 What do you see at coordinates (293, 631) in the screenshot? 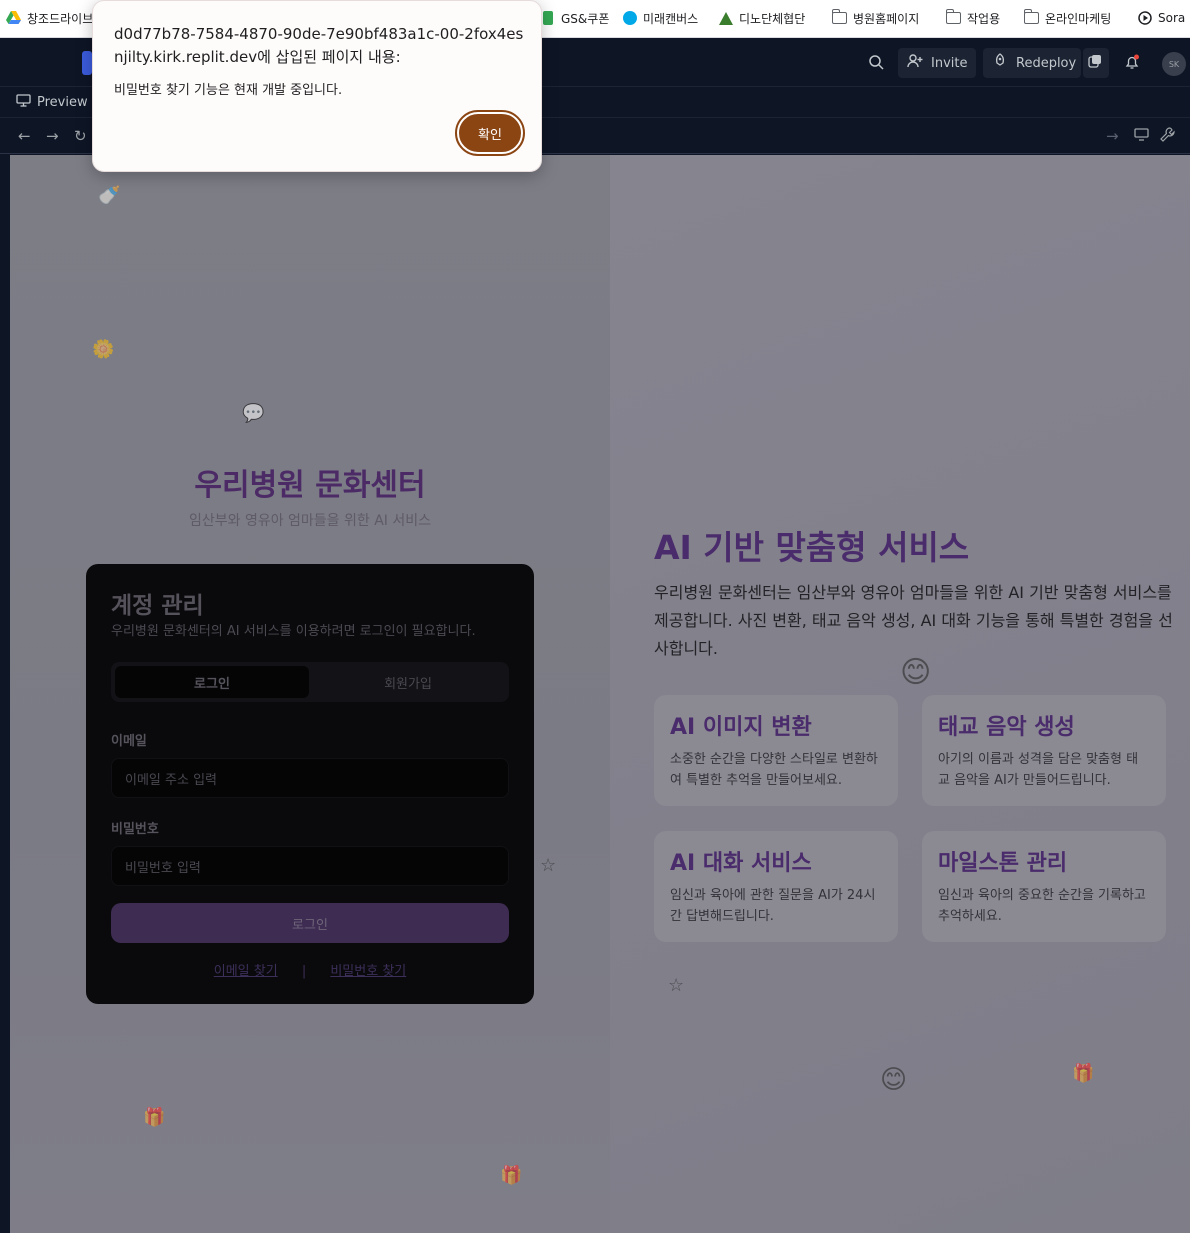
I see `card-description: 우리병원 문화센터의 AI 서비스를 이용하려면 로그인이 필요합니다.` at bounding box center [293, 631].